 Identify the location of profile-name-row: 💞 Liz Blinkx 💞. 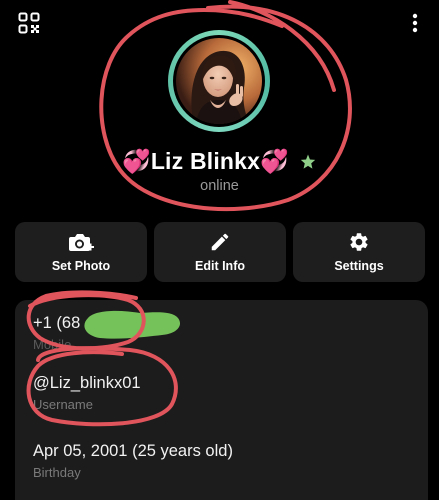
(219, 161).